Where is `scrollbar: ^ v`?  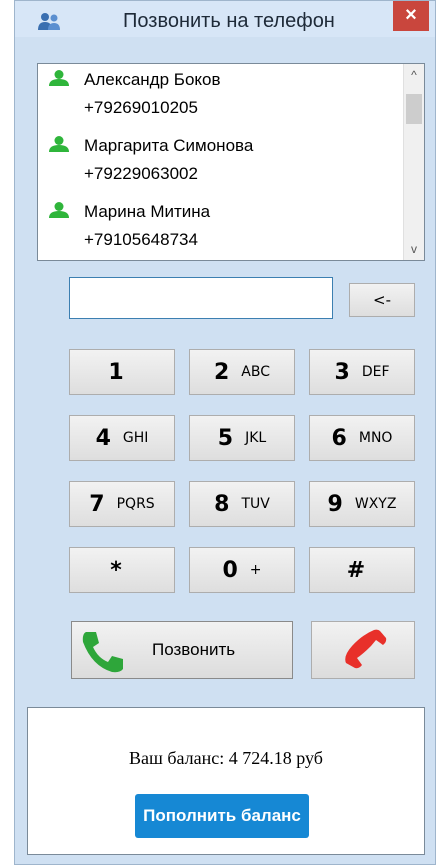 scrollbar: ^ v is located at coordinates (413, 162).